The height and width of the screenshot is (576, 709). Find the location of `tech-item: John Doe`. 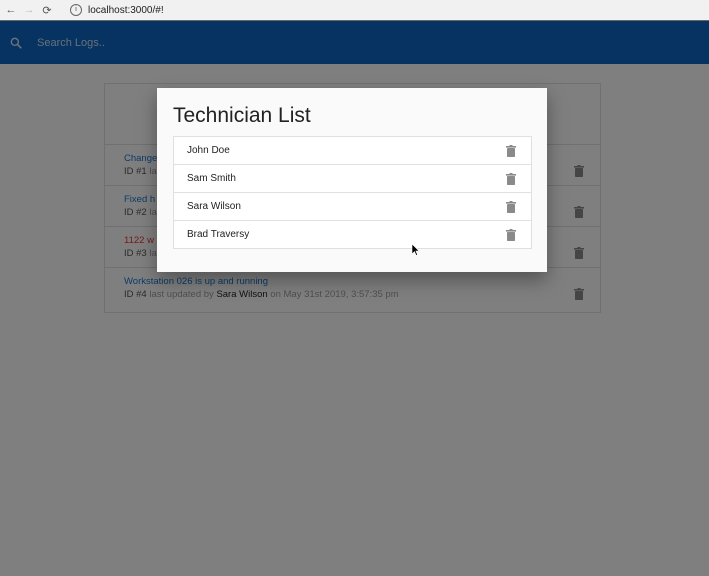

tech-item: John Doe is located at coordinates (352, 151).